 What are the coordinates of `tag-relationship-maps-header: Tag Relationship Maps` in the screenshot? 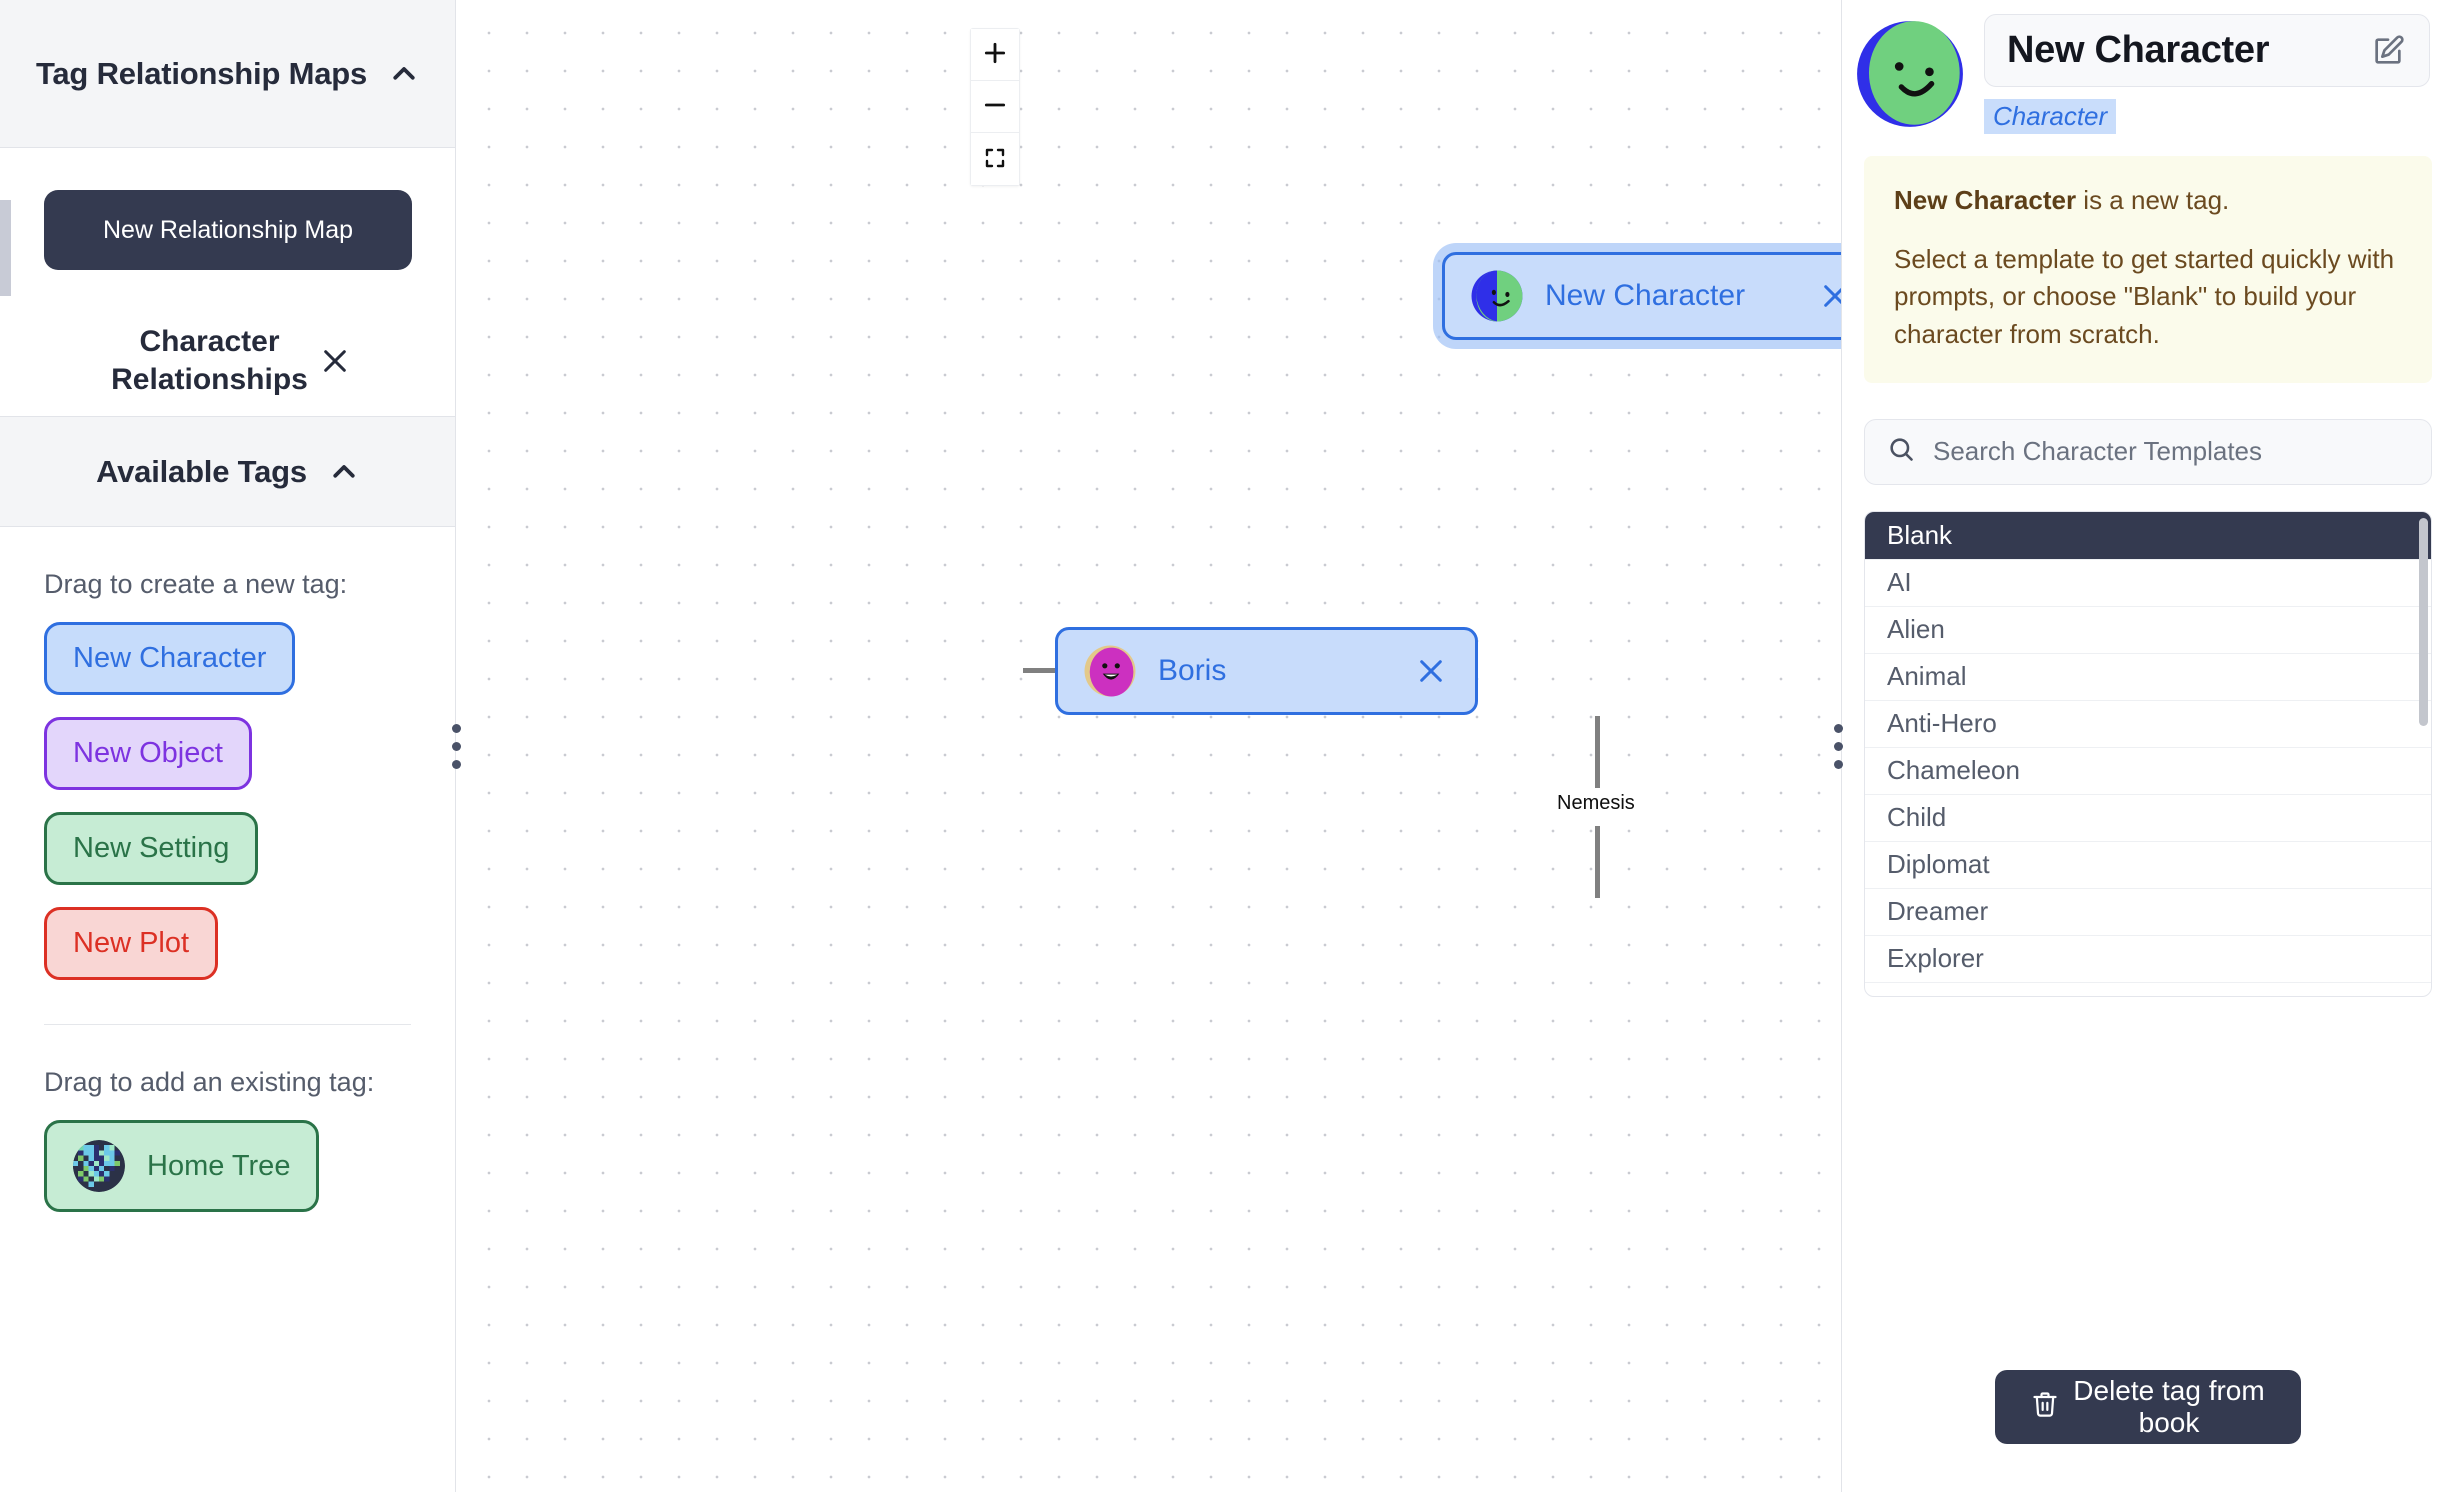 It's located at (227, 74).